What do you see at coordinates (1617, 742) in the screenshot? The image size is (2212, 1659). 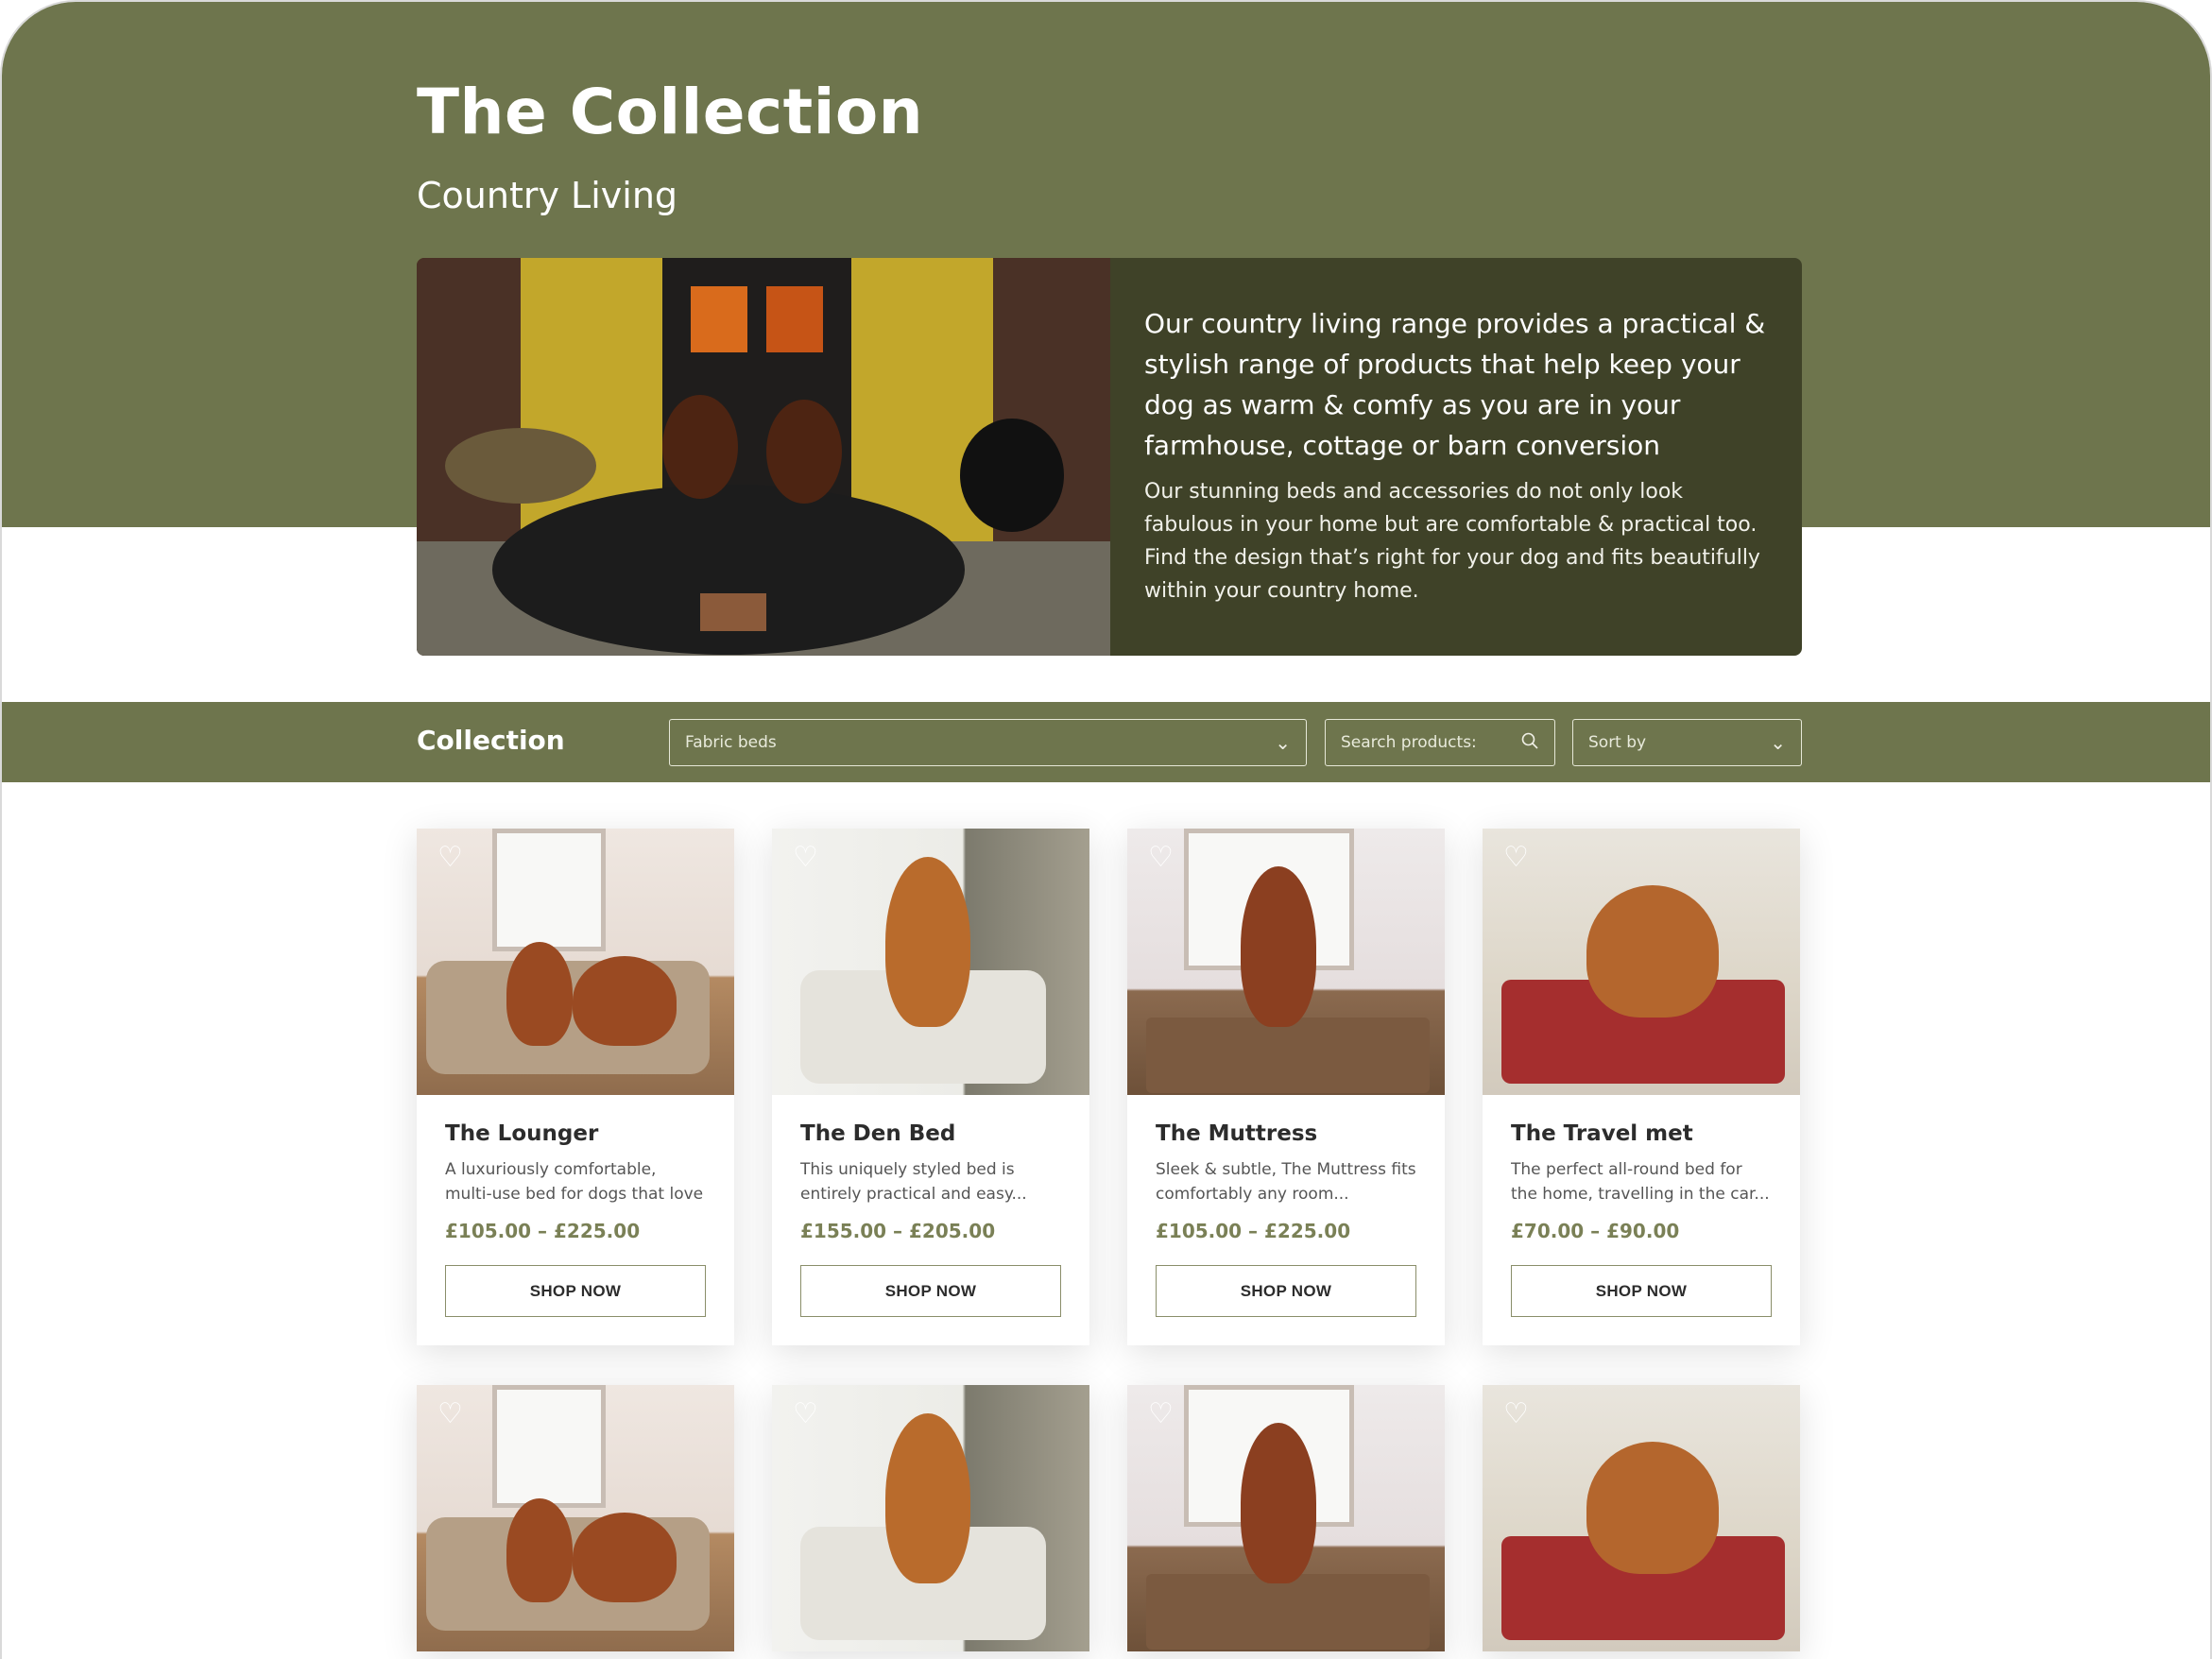 I see `sort-select-value: Sort by` at bounding box center [1617, 742].